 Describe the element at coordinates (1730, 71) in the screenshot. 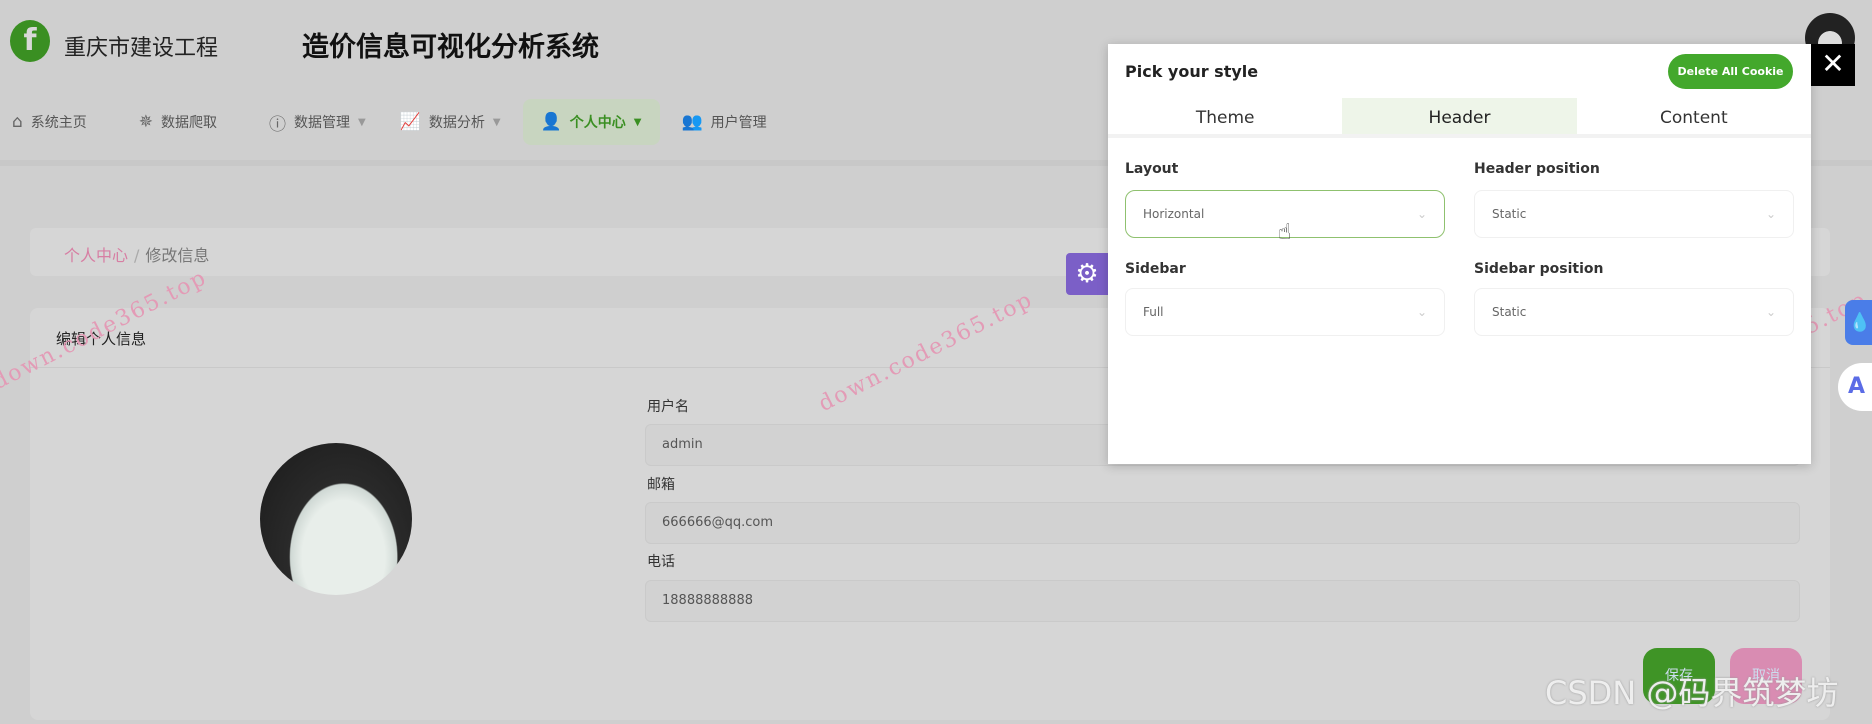

I see `delete-cookie-button: Delete All Cookie` at that location.